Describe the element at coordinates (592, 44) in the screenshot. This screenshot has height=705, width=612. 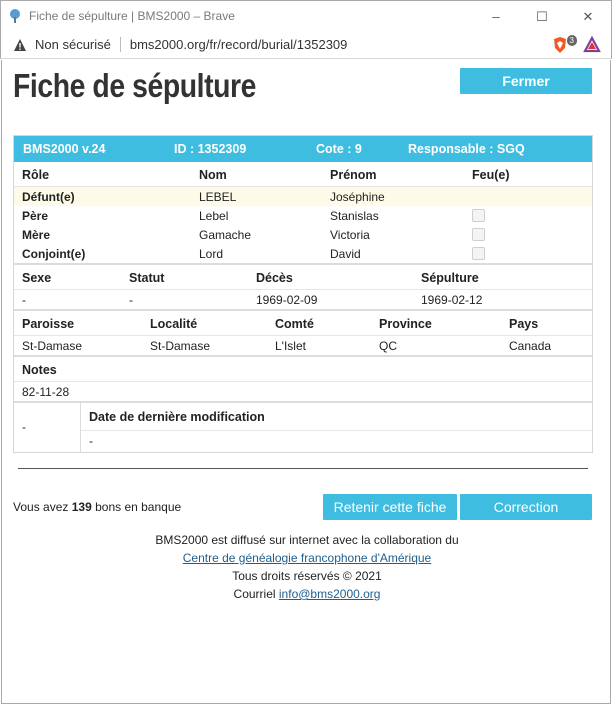
I see `brave-rewards-icon` at that location.